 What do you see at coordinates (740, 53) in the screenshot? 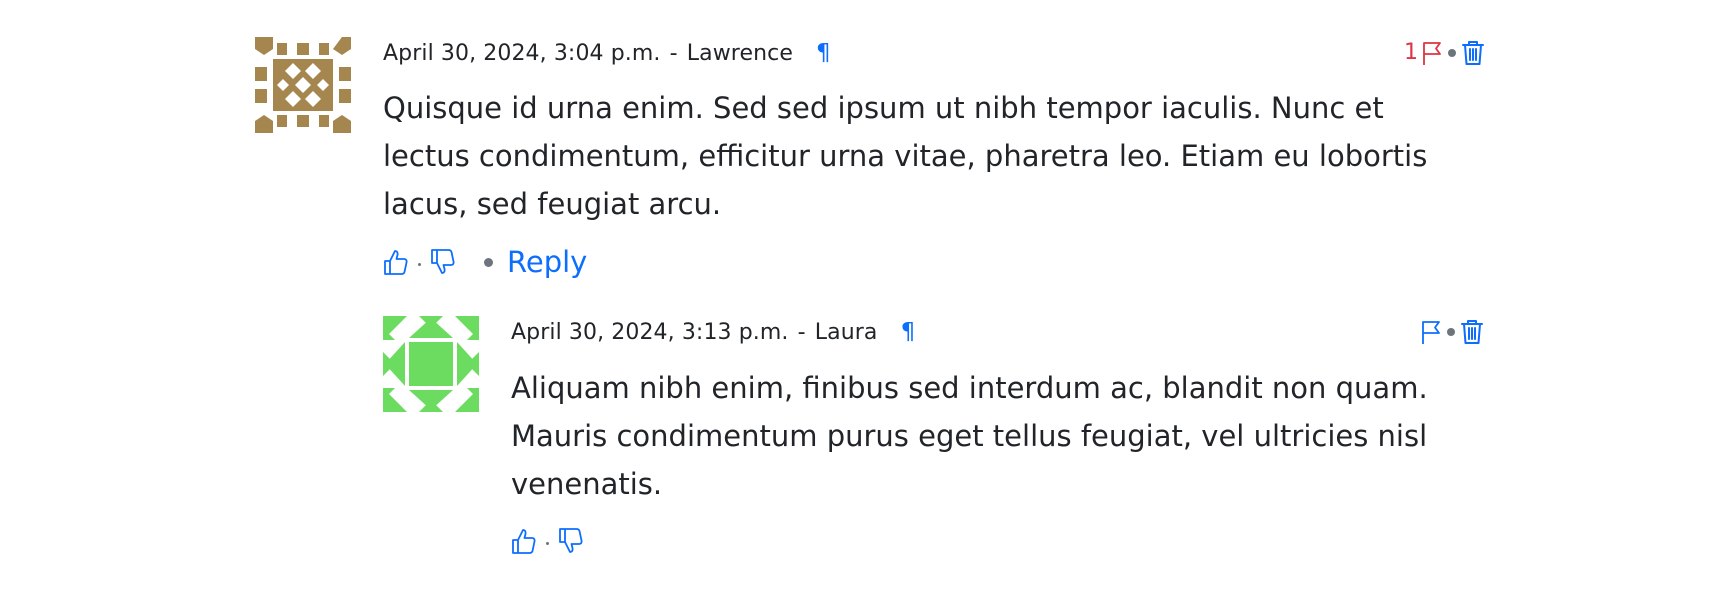
I see `comment-author: Lawrence` at bounding box center [740, 53].